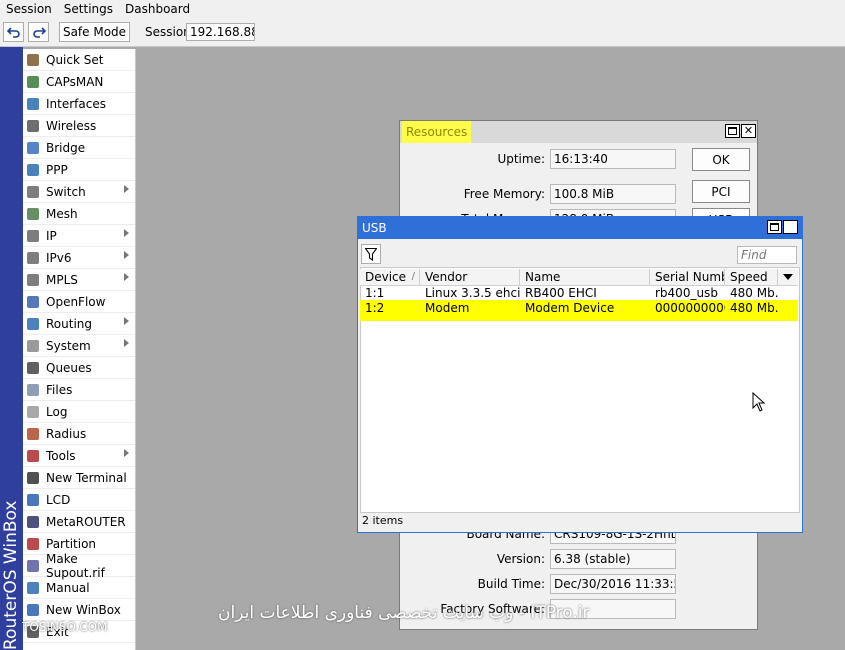  I want to click on ppp-icon, so click(33, 170).